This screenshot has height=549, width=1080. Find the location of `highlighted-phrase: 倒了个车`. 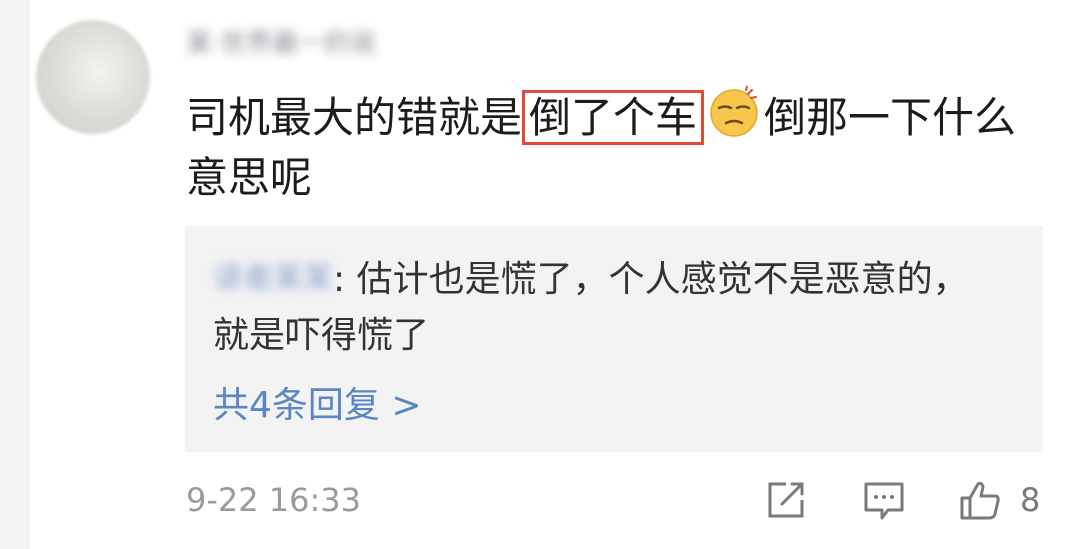

highlighted-phrase: 倒了个车 is located at coordinates (613, 117).